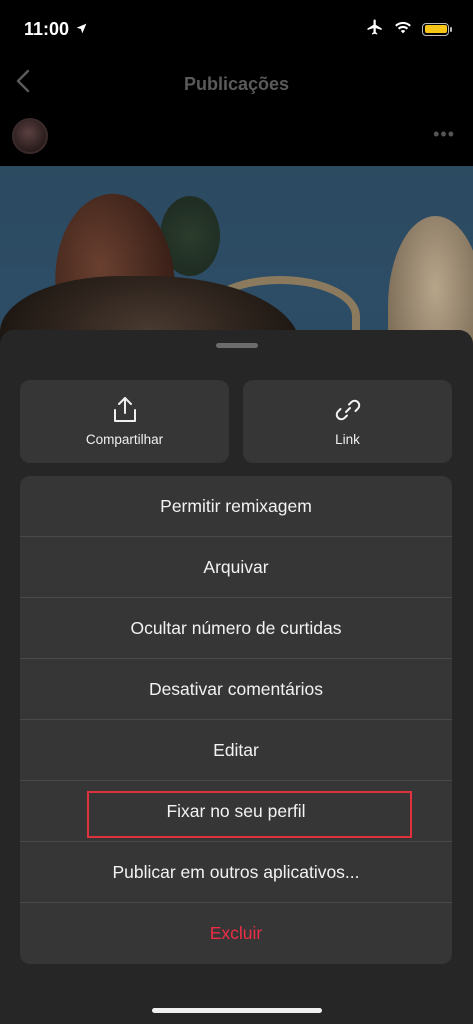 The width and height of the screenshot is (473, 1024). Describe the element at coordinates (236, 750) in the screenshot. I see `menu-item-edit: Editar` at that location.